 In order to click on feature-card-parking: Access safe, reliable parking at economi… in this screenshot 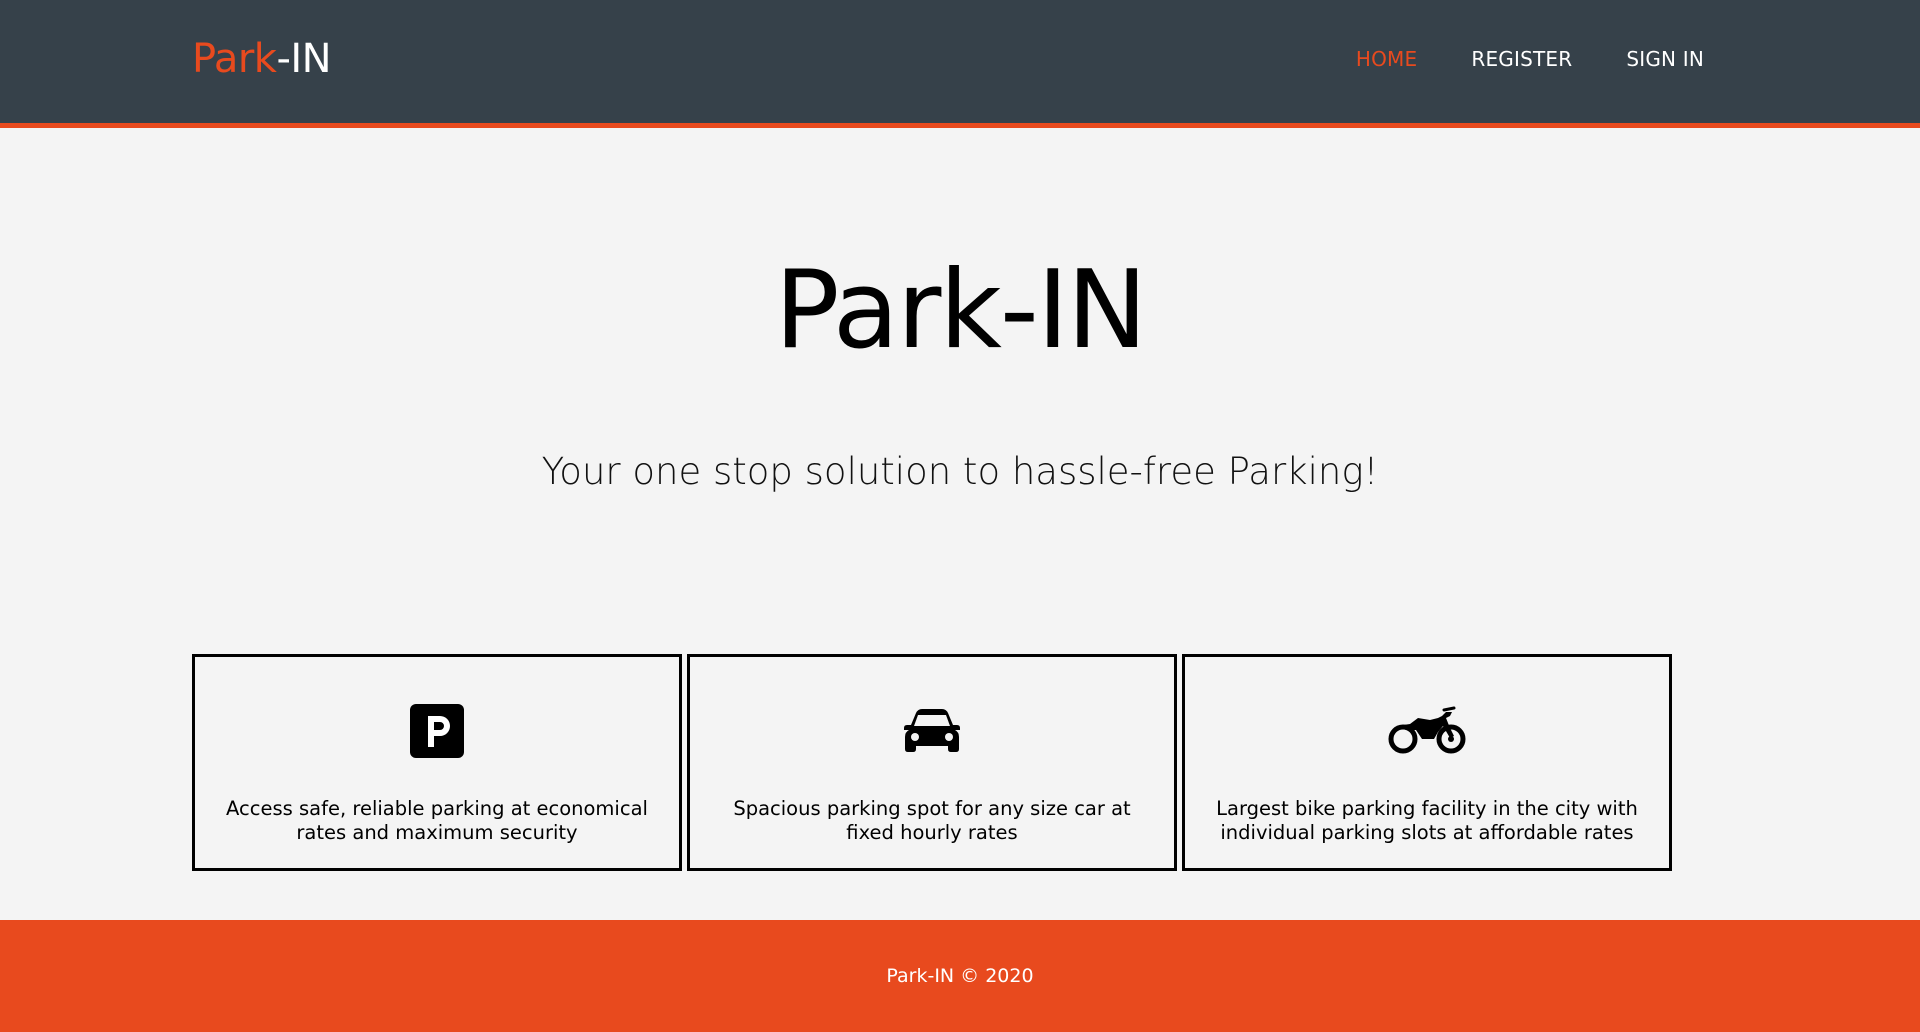, I will do `click(437, 762)`.